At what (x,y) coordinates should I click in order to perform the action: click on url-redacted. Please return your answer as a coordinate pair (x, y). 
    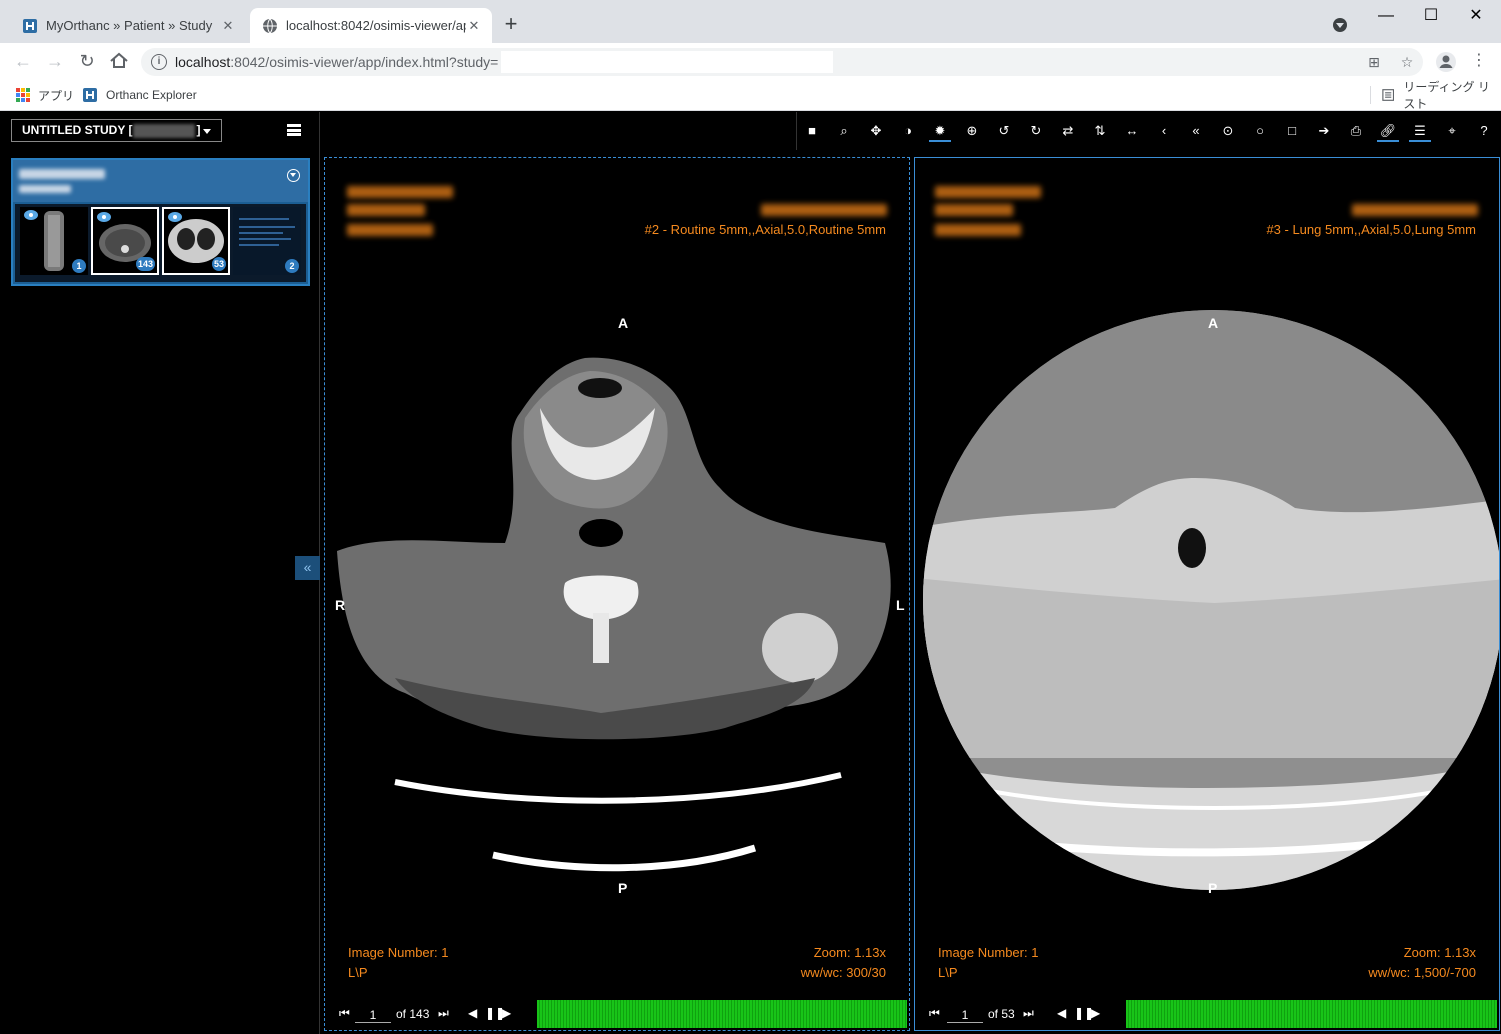
    Looking at the image, I should click on (667, 62).